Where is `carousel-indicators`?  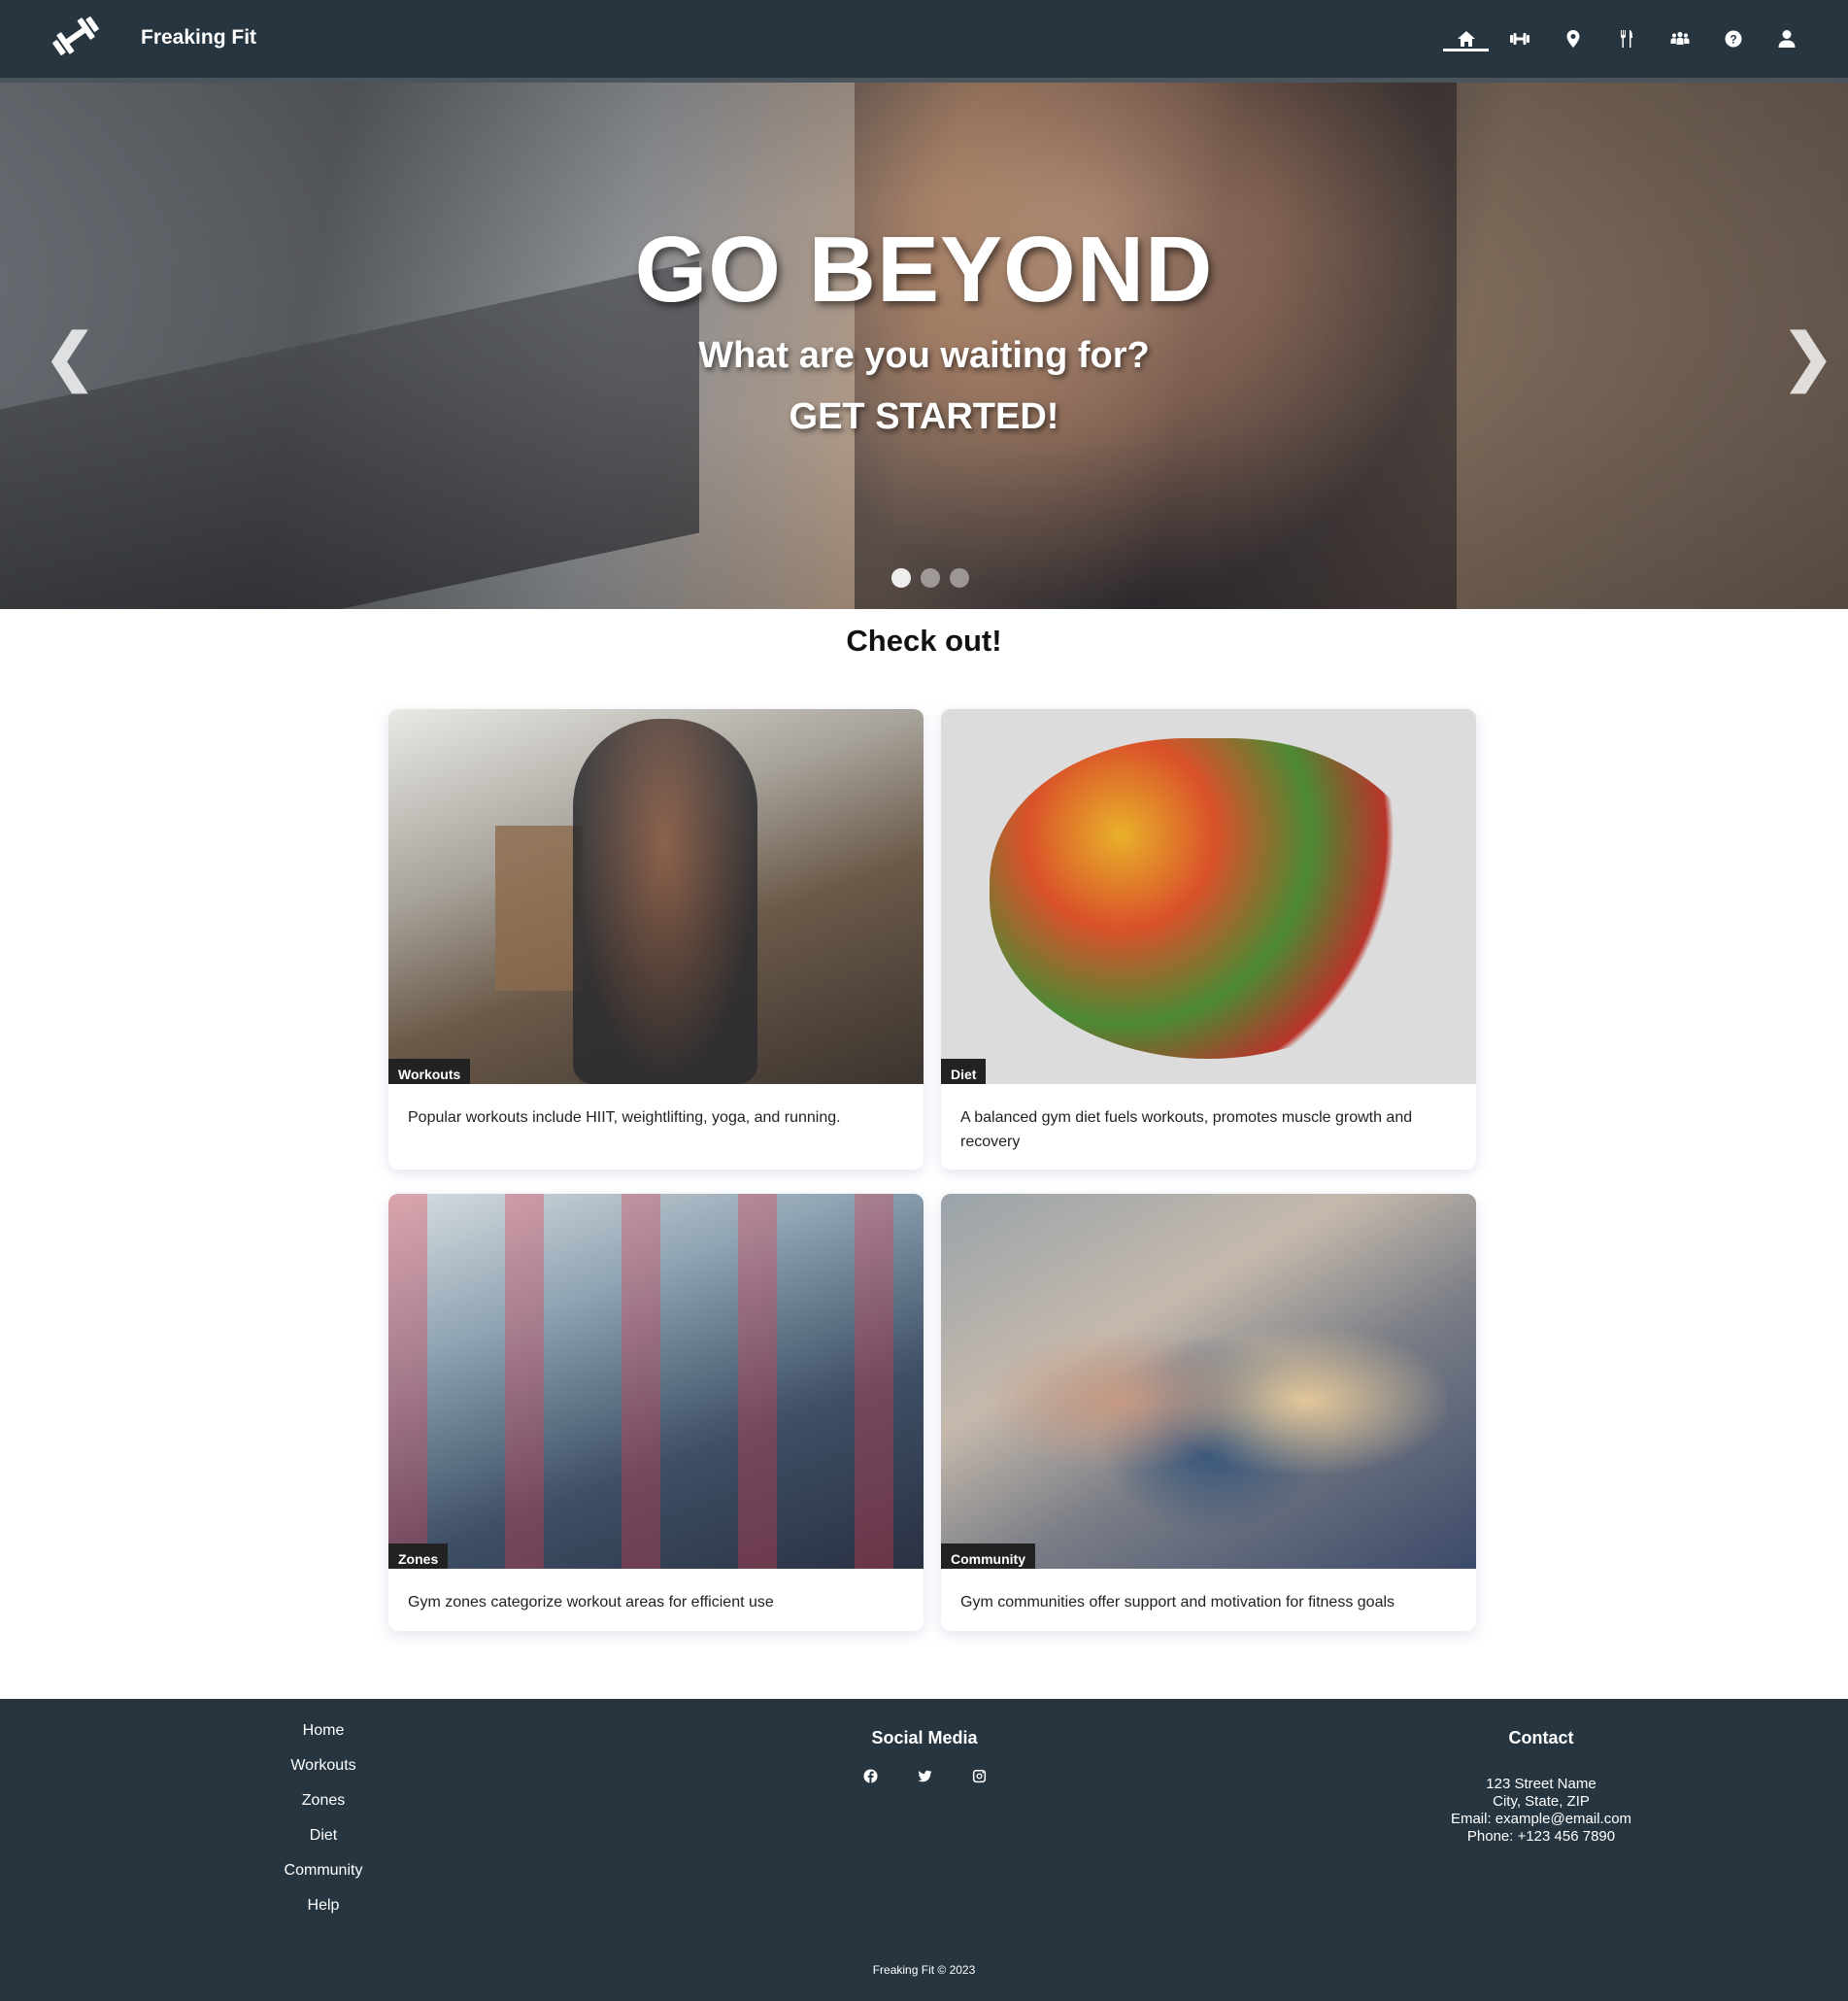
carousel-indicators is located at coordinates (930, 578).